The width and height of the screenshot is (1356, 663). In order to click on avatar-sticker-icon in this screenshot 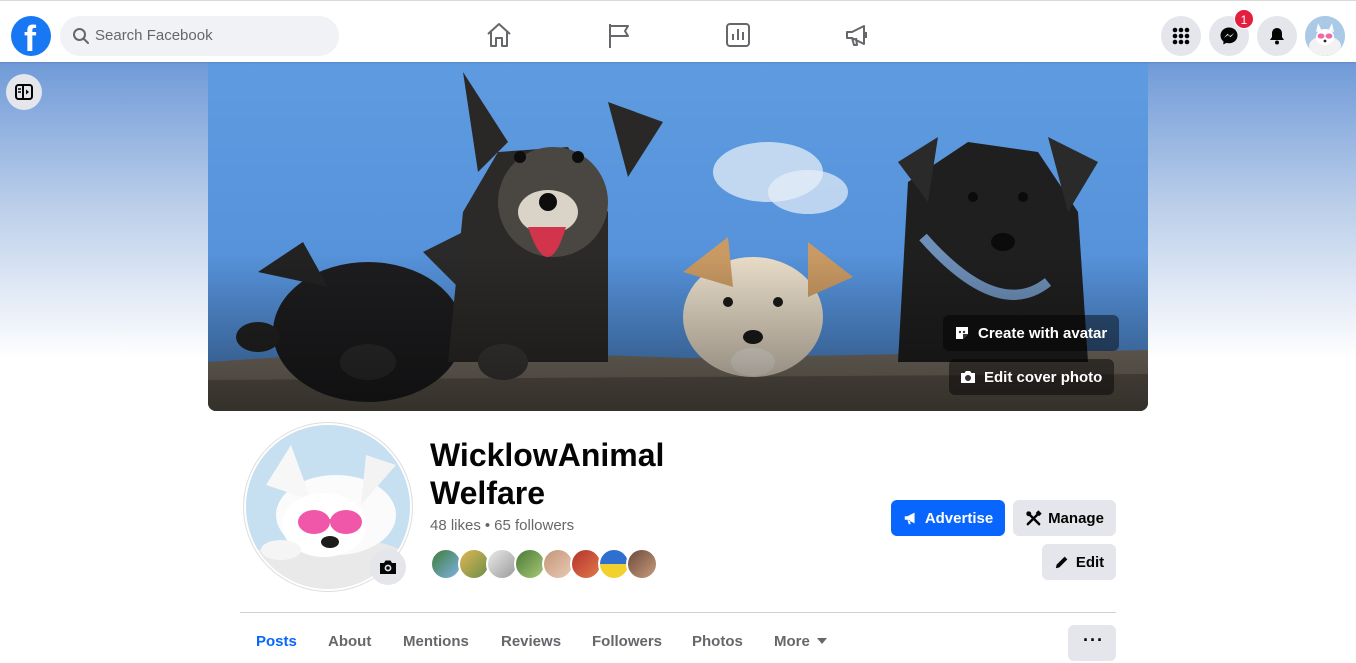, I will do `click(962, 333)`.